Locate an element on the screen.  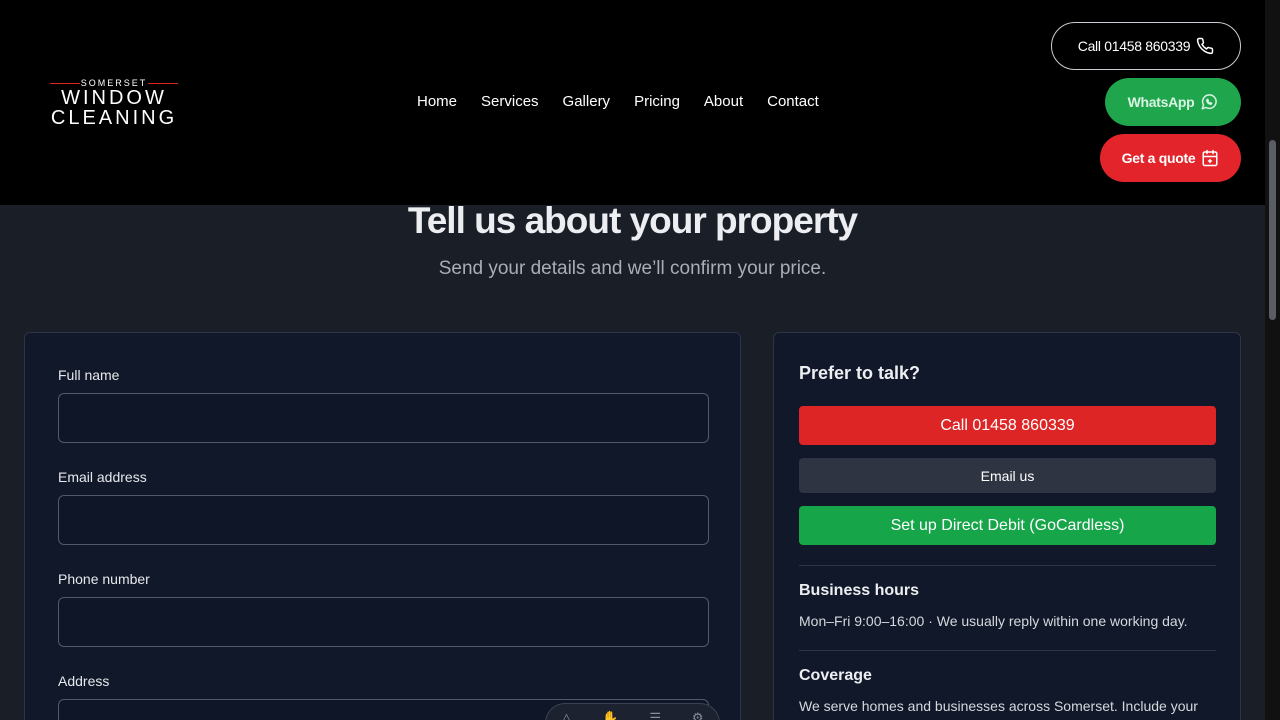
logo-line-1: WINDOW is located at coordinates (114, 98).